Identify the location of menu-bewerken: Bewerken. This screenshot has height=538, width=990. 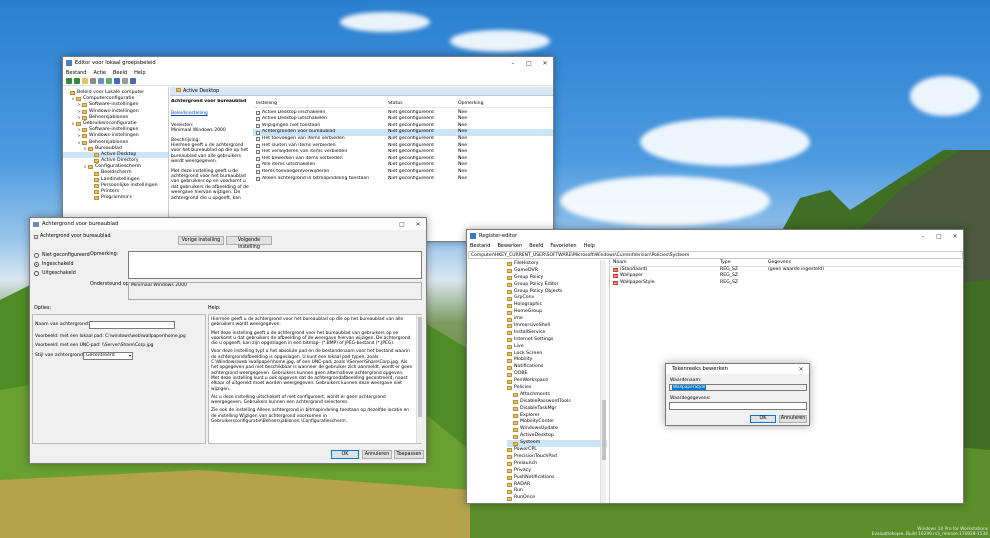
(509, 246).